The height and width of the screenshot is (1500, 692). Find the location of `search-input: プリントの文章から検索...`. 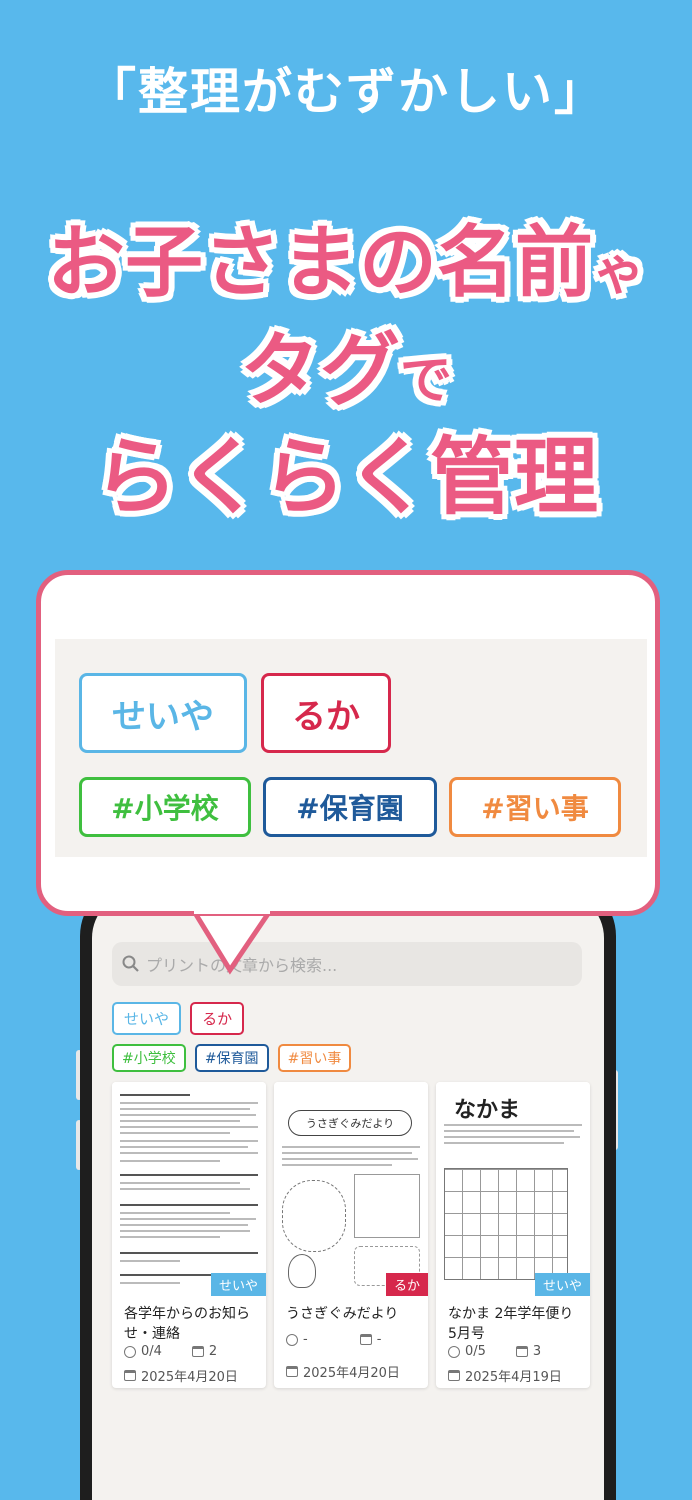

search-input: プリントの文章から検索... is located at coordinates (347, 964).